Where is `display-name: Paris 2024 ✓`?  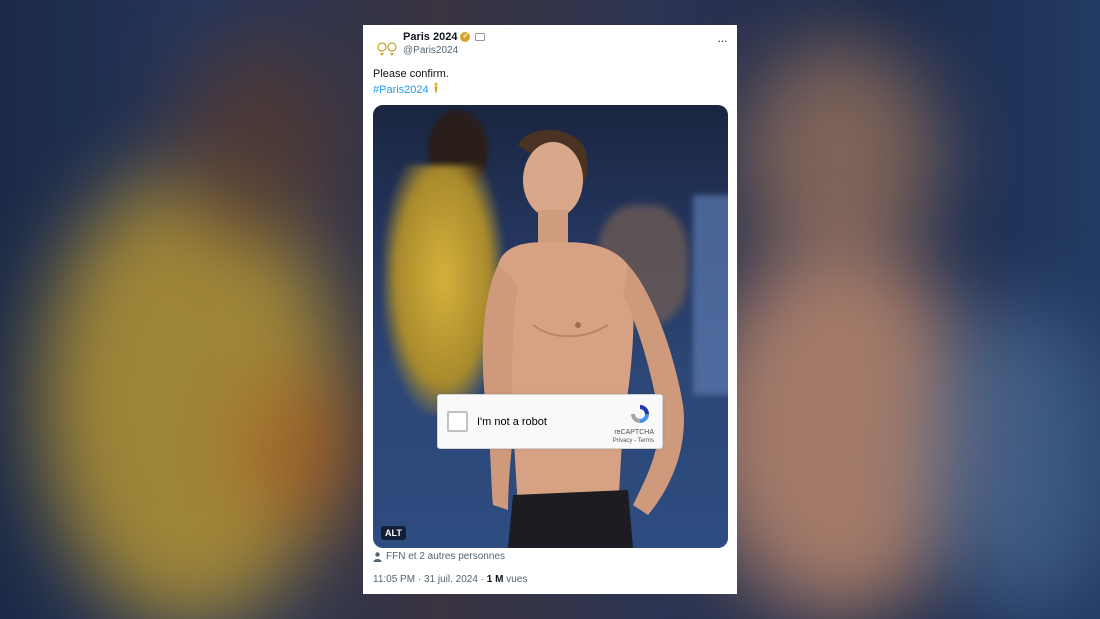 display-name: Paris 2024 ✓ is located at coordinates (444, 37).